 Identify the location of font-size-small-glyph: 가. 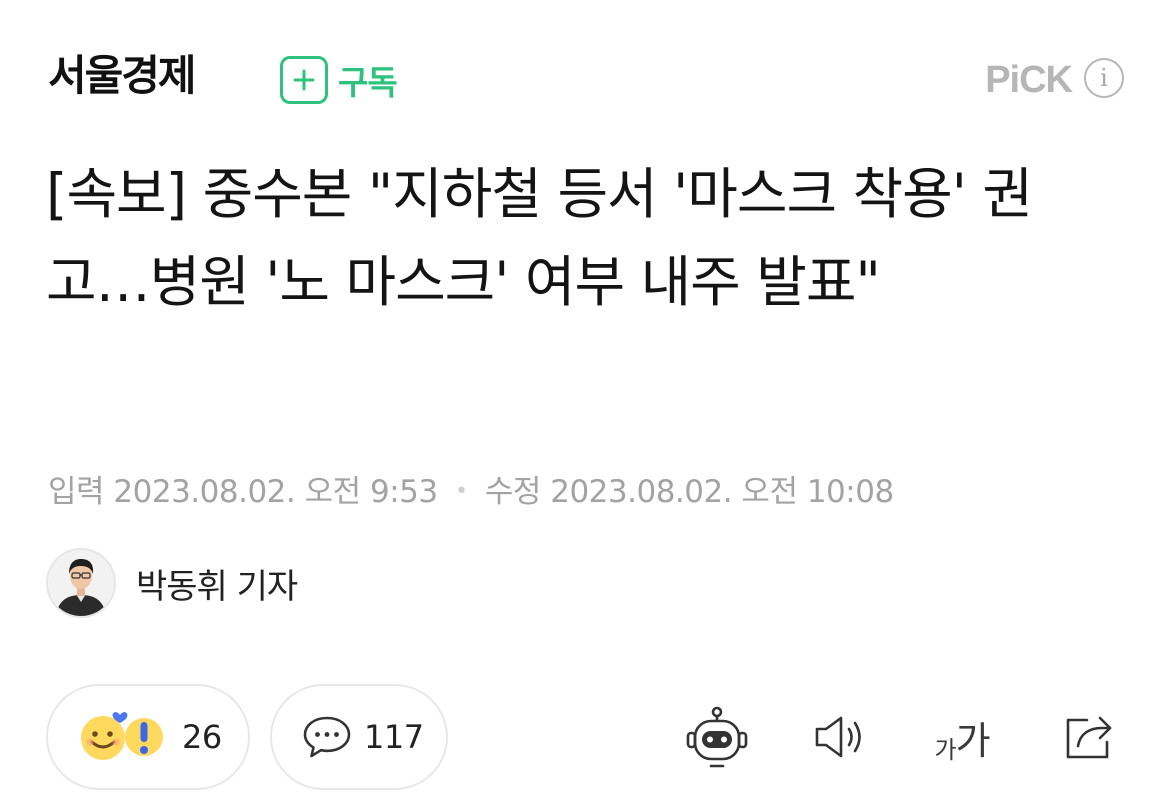
(945, 749).